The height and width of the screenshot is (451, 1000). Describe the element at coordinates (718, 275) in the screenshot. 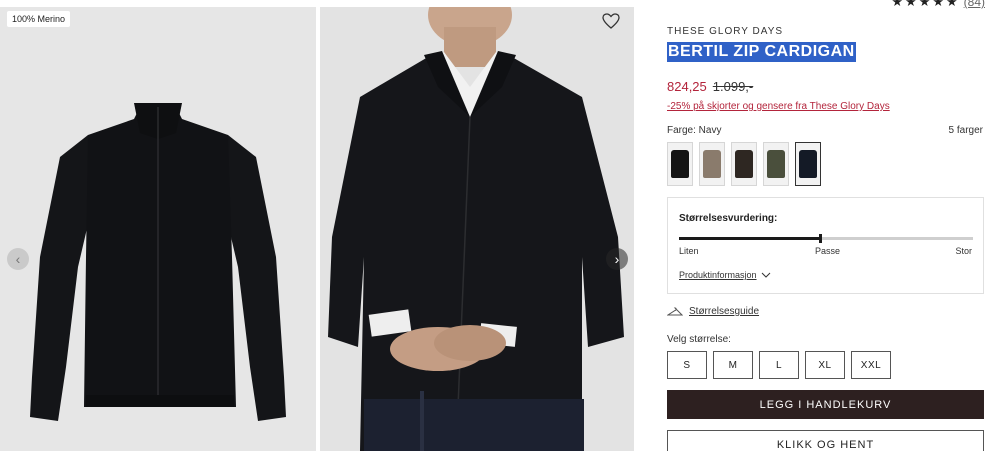

I see `product-info-label: Produktinformasjon` at that location.